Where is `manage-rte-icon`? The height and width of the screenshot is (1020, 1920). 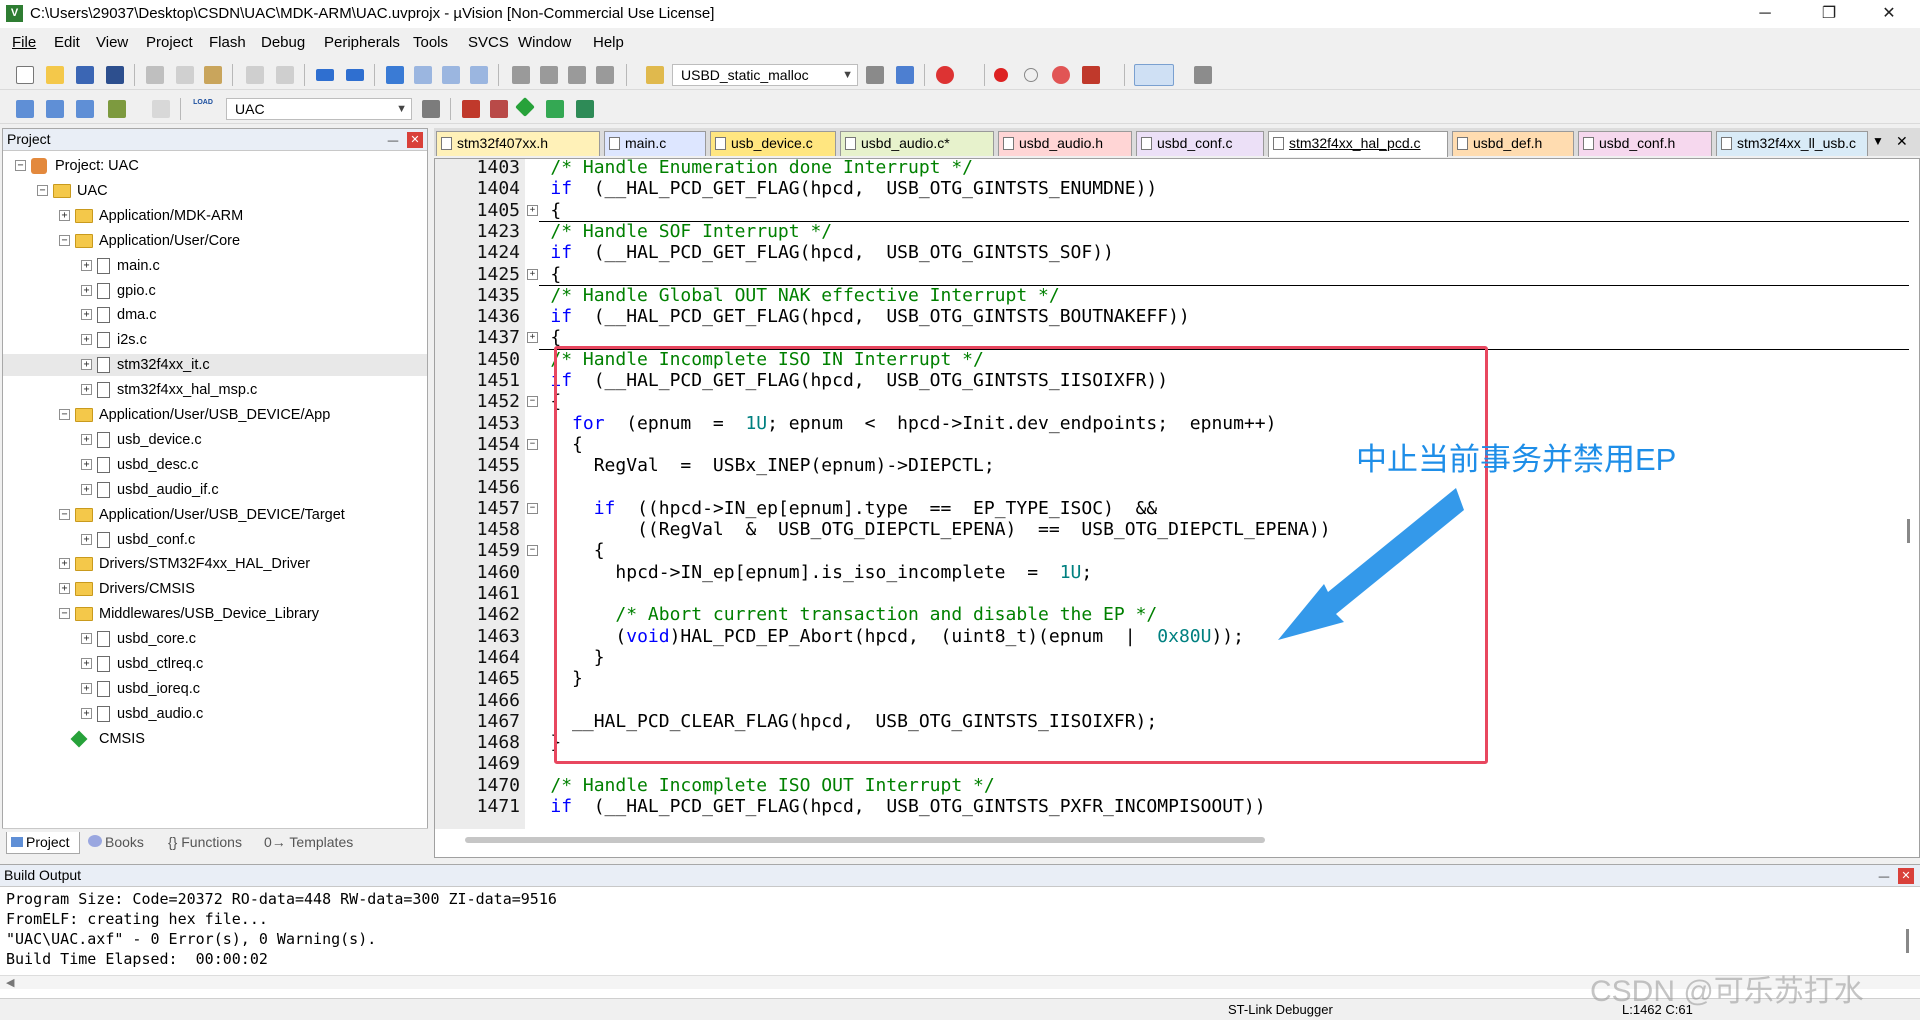 manage-rte-icon is located at coordinates (585, 109).